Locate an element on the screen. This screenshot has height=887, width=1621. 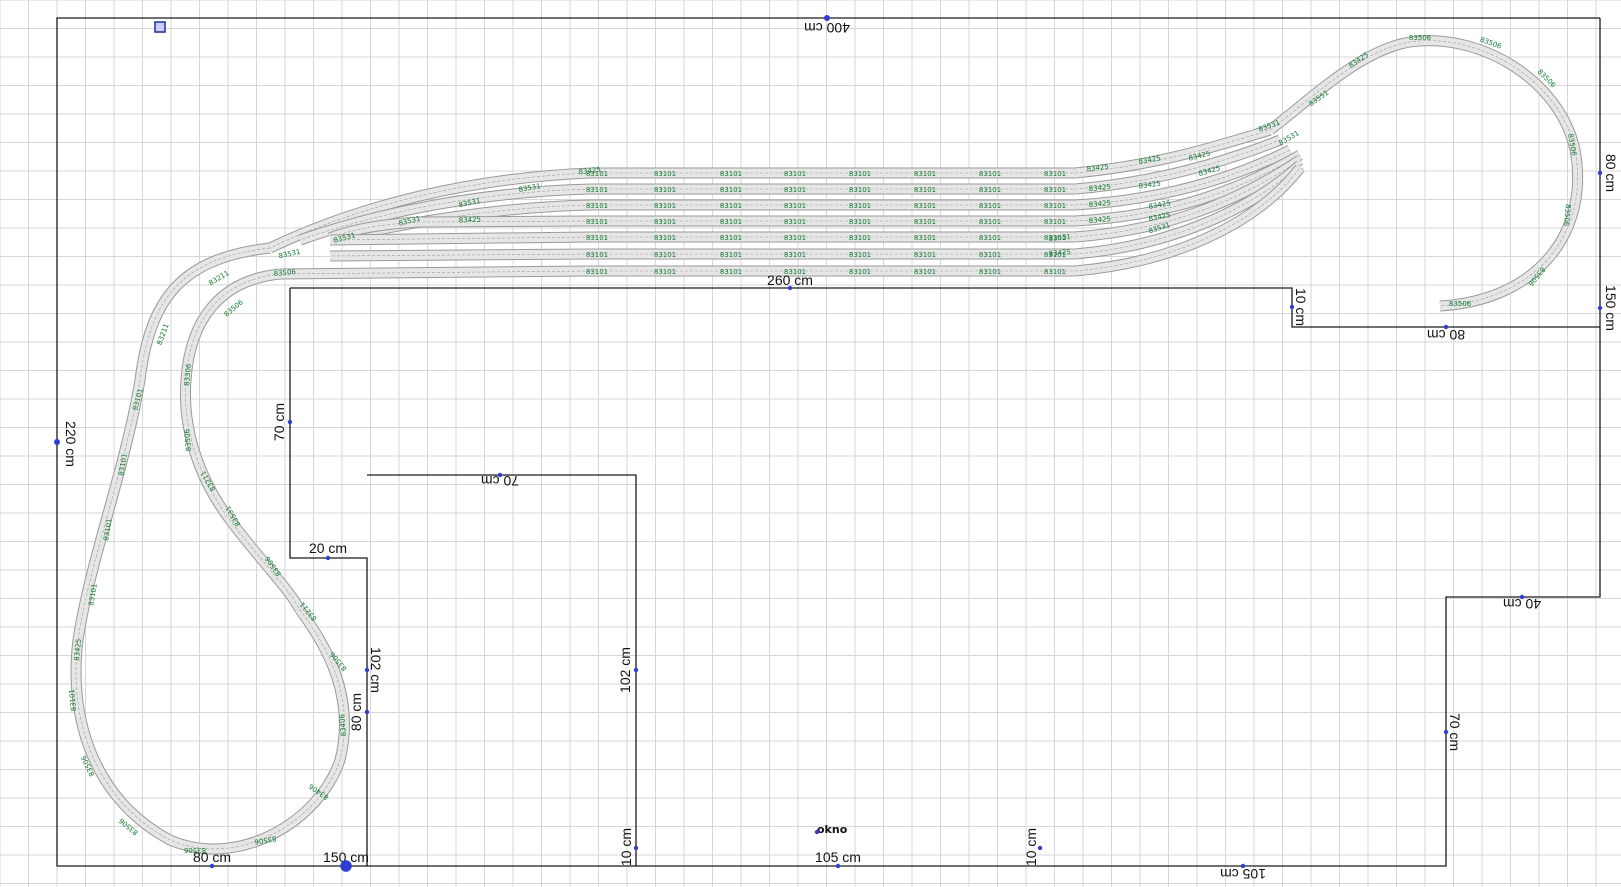
dim-right-shelf: 80 cm is located at coordinates (1446, 335).